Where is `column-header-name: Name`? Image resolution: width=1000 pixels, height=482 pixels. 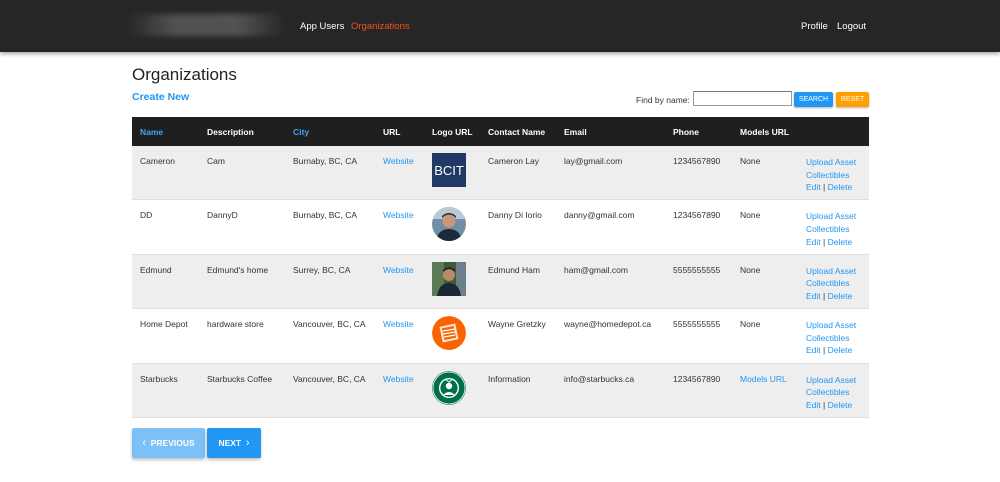 column-header-name: Name is located at coordinates (151, 132).